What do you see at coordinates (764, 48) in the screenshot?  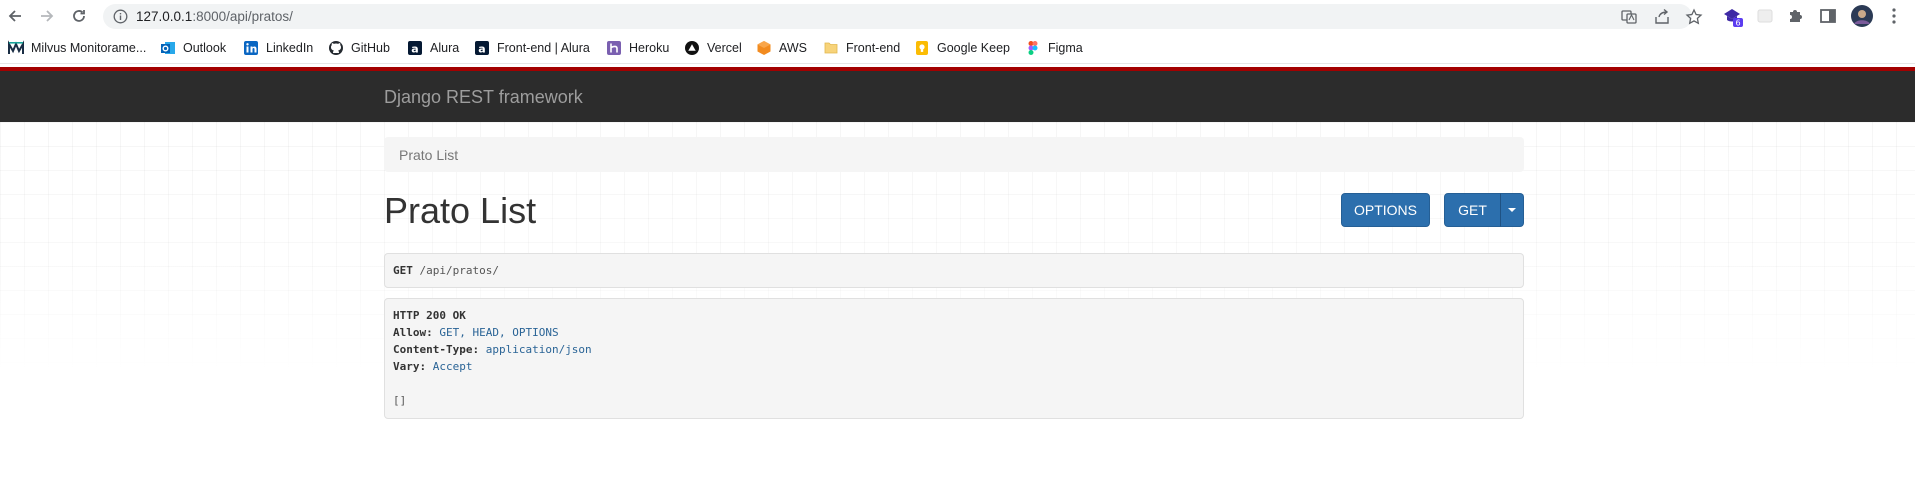 I see `aws-icon` at bounding box center [764, 48].